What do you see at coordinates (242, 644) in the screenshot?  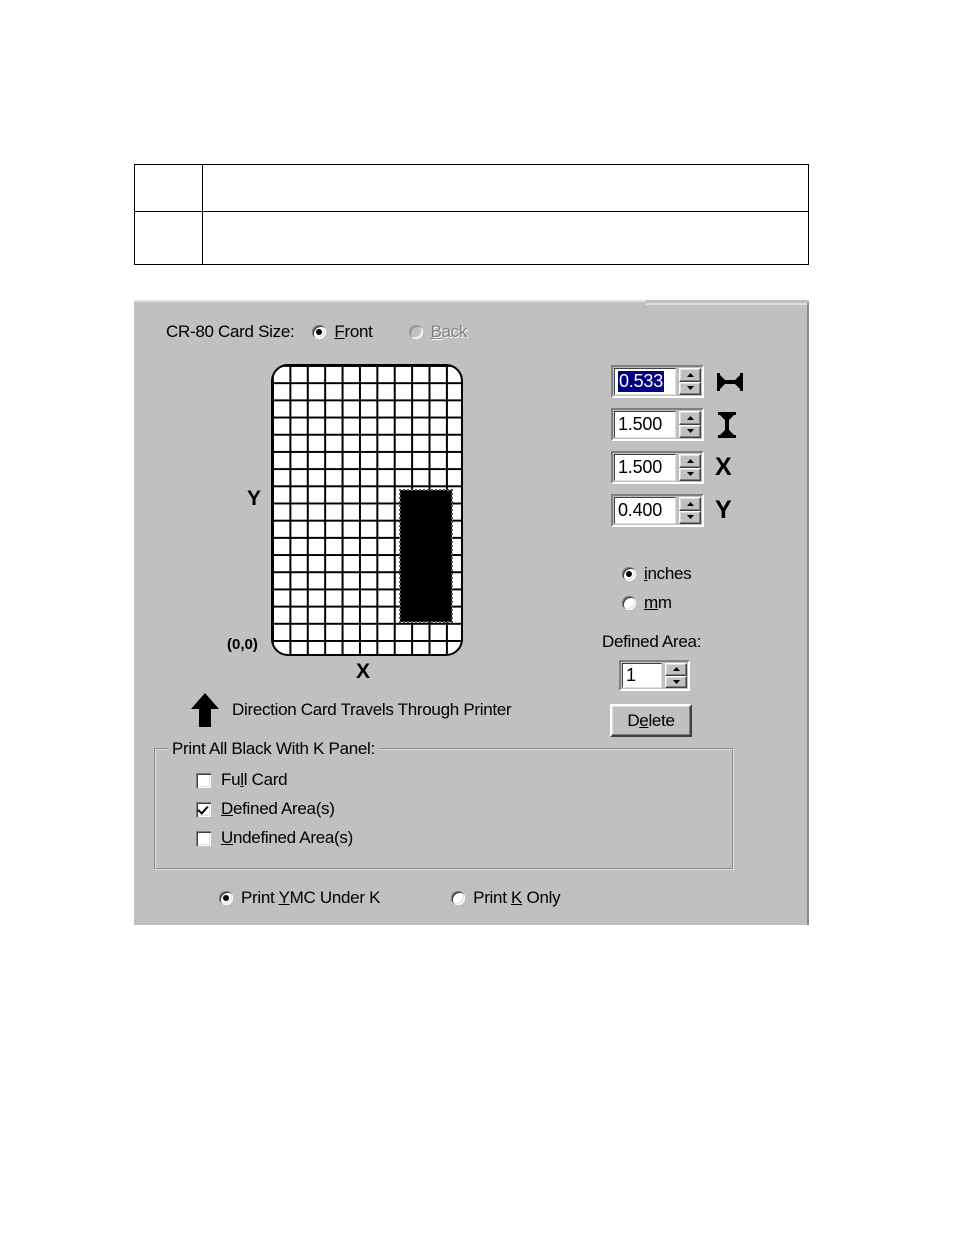 I see `origin-label: (0,0)` at bounding box center [242, 644].